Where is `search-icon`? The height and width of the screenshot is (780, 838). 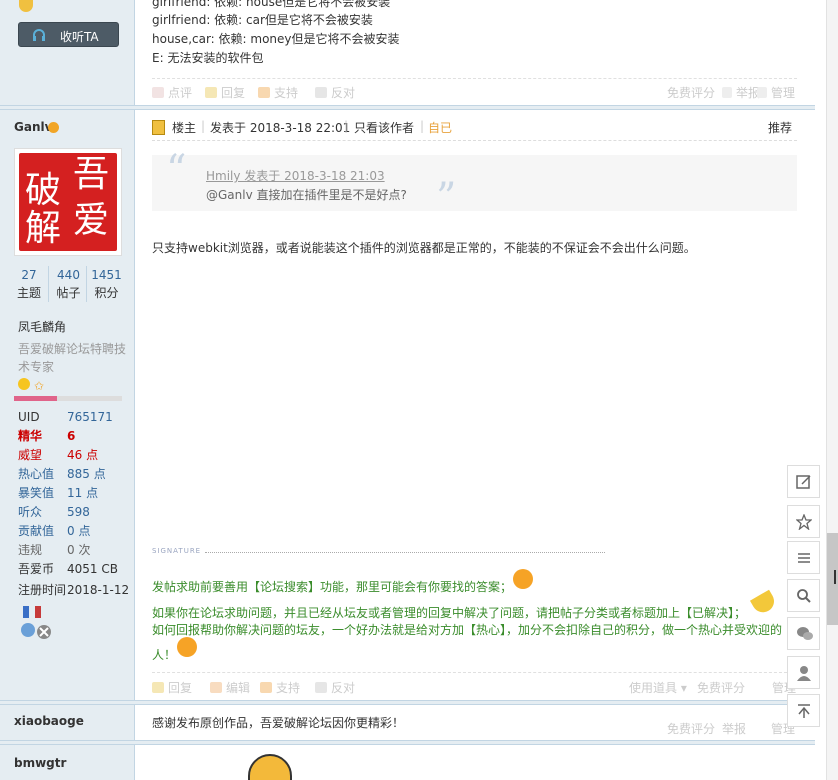
search-icon is located at coordinates (804, 596).